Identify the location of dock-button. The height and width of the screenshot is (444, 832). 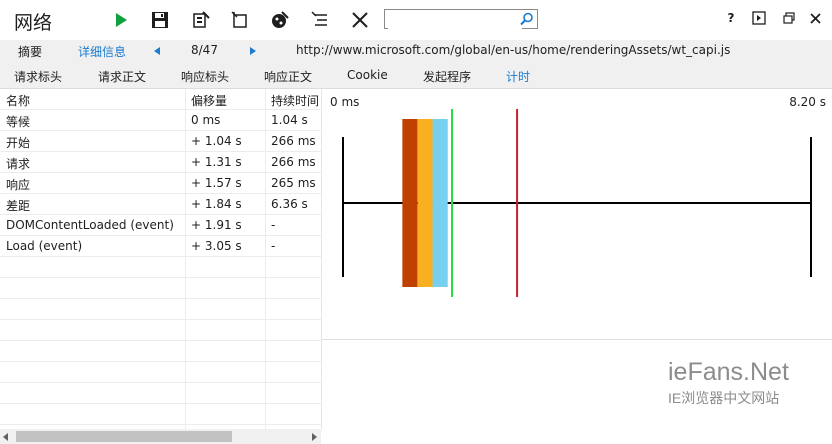
(759, 18).